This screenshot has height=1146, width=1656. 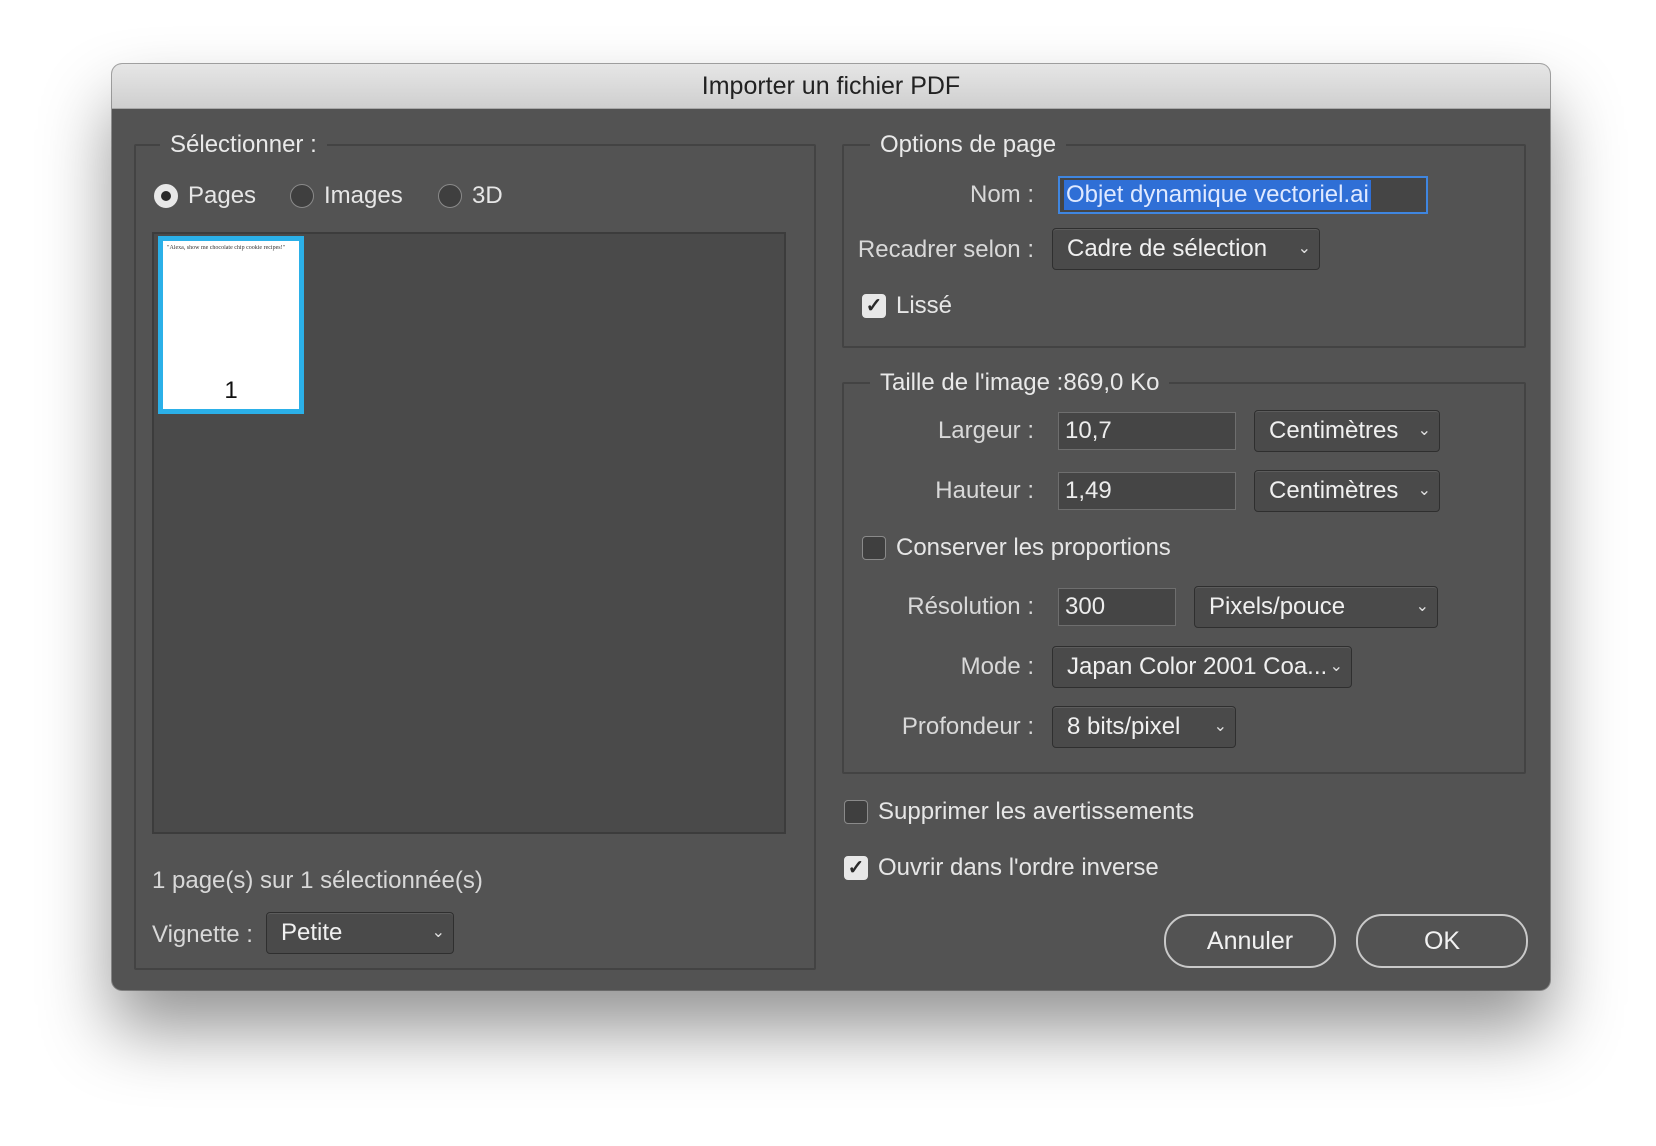 I want to click on crop-value: Cadre de sélection, so click(x=1167, y=248).